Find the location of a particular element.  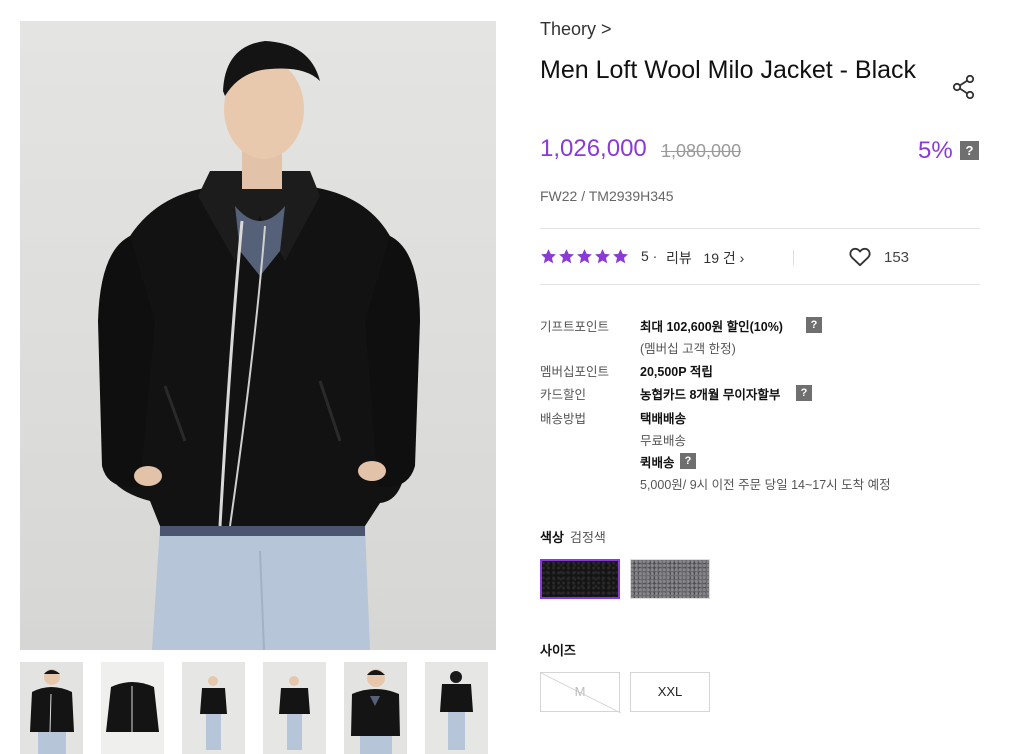

thumbnail-back is located at coordinates (456, 708).